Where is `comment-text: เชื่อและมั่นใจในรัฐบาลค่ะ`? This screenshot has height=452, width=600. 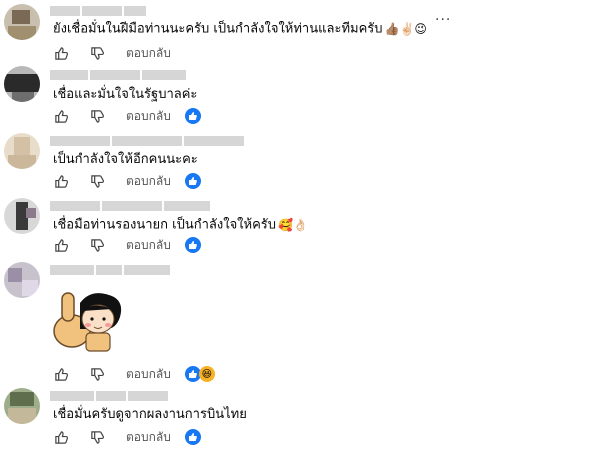
comment-text: เชื่อและมั่นใจในรัฐบาลค่ะ is located at coordinates (125, 94).